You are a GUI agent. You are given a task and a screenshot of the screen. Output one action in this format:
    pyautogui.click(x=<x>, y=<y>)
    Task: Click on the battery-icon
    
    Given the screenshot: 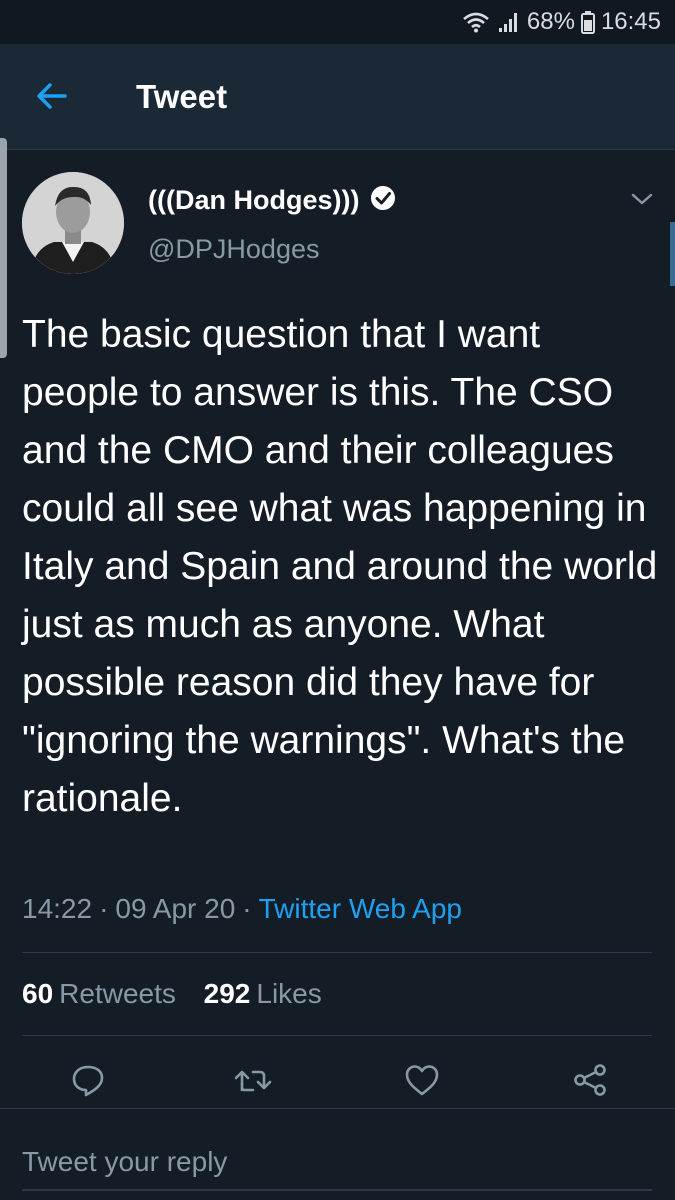 What is the action you would take?
    pyautogui.click(x=587, y=22)
    